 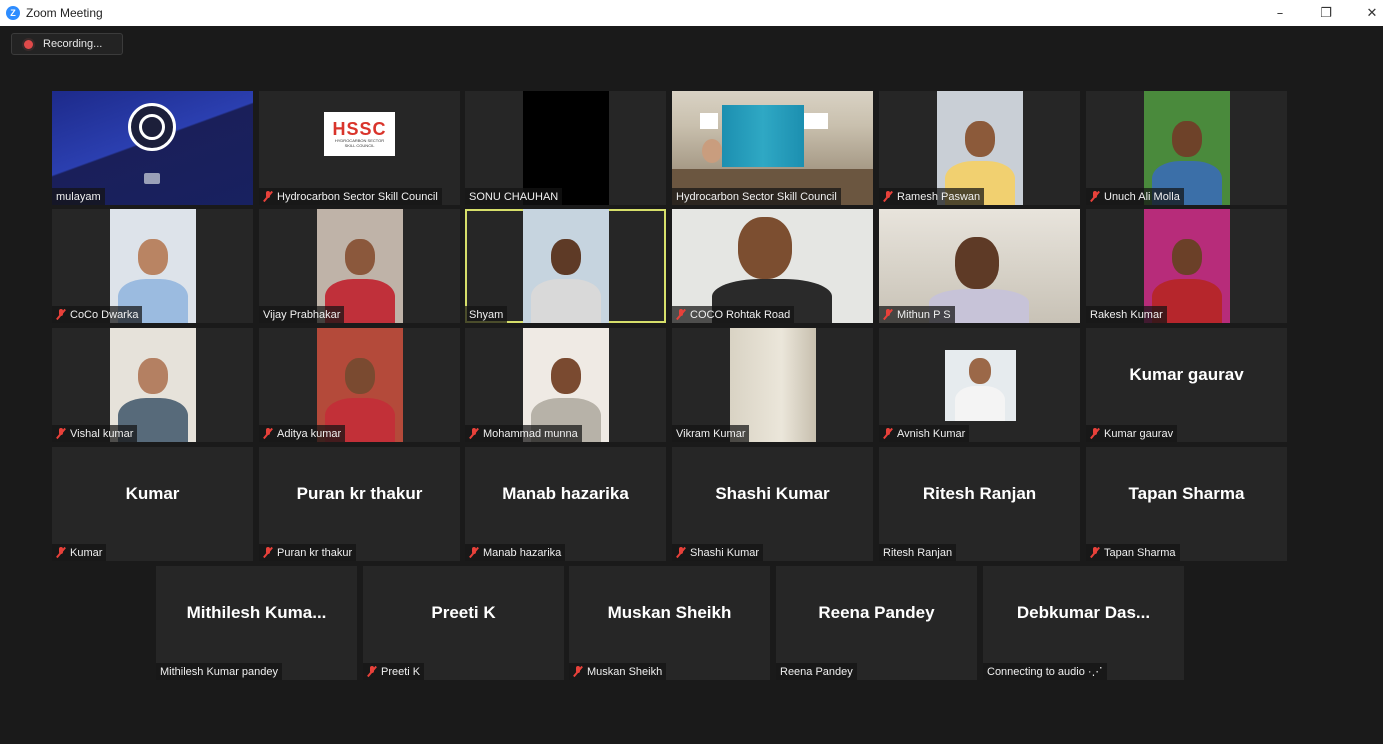 I want to click on participant-name-label: Shashi Kumar, so click(x=725, y=552).